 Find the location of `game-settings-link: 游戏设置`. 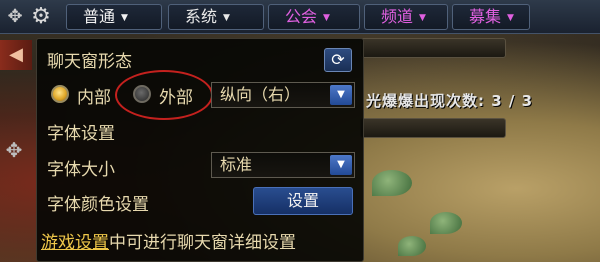

game-settings-link: 游戏设置 is located at coordinates (75, 243).